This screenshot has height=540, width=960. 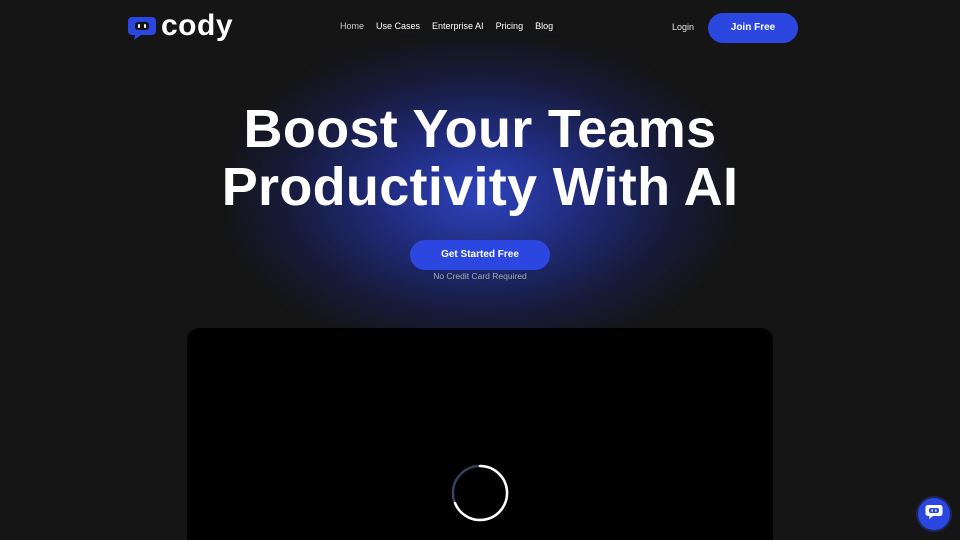 What do you see at coordinates (197, 25) in the screenshot?
I see `brand-name: cody` at bounding box center [197, 25].